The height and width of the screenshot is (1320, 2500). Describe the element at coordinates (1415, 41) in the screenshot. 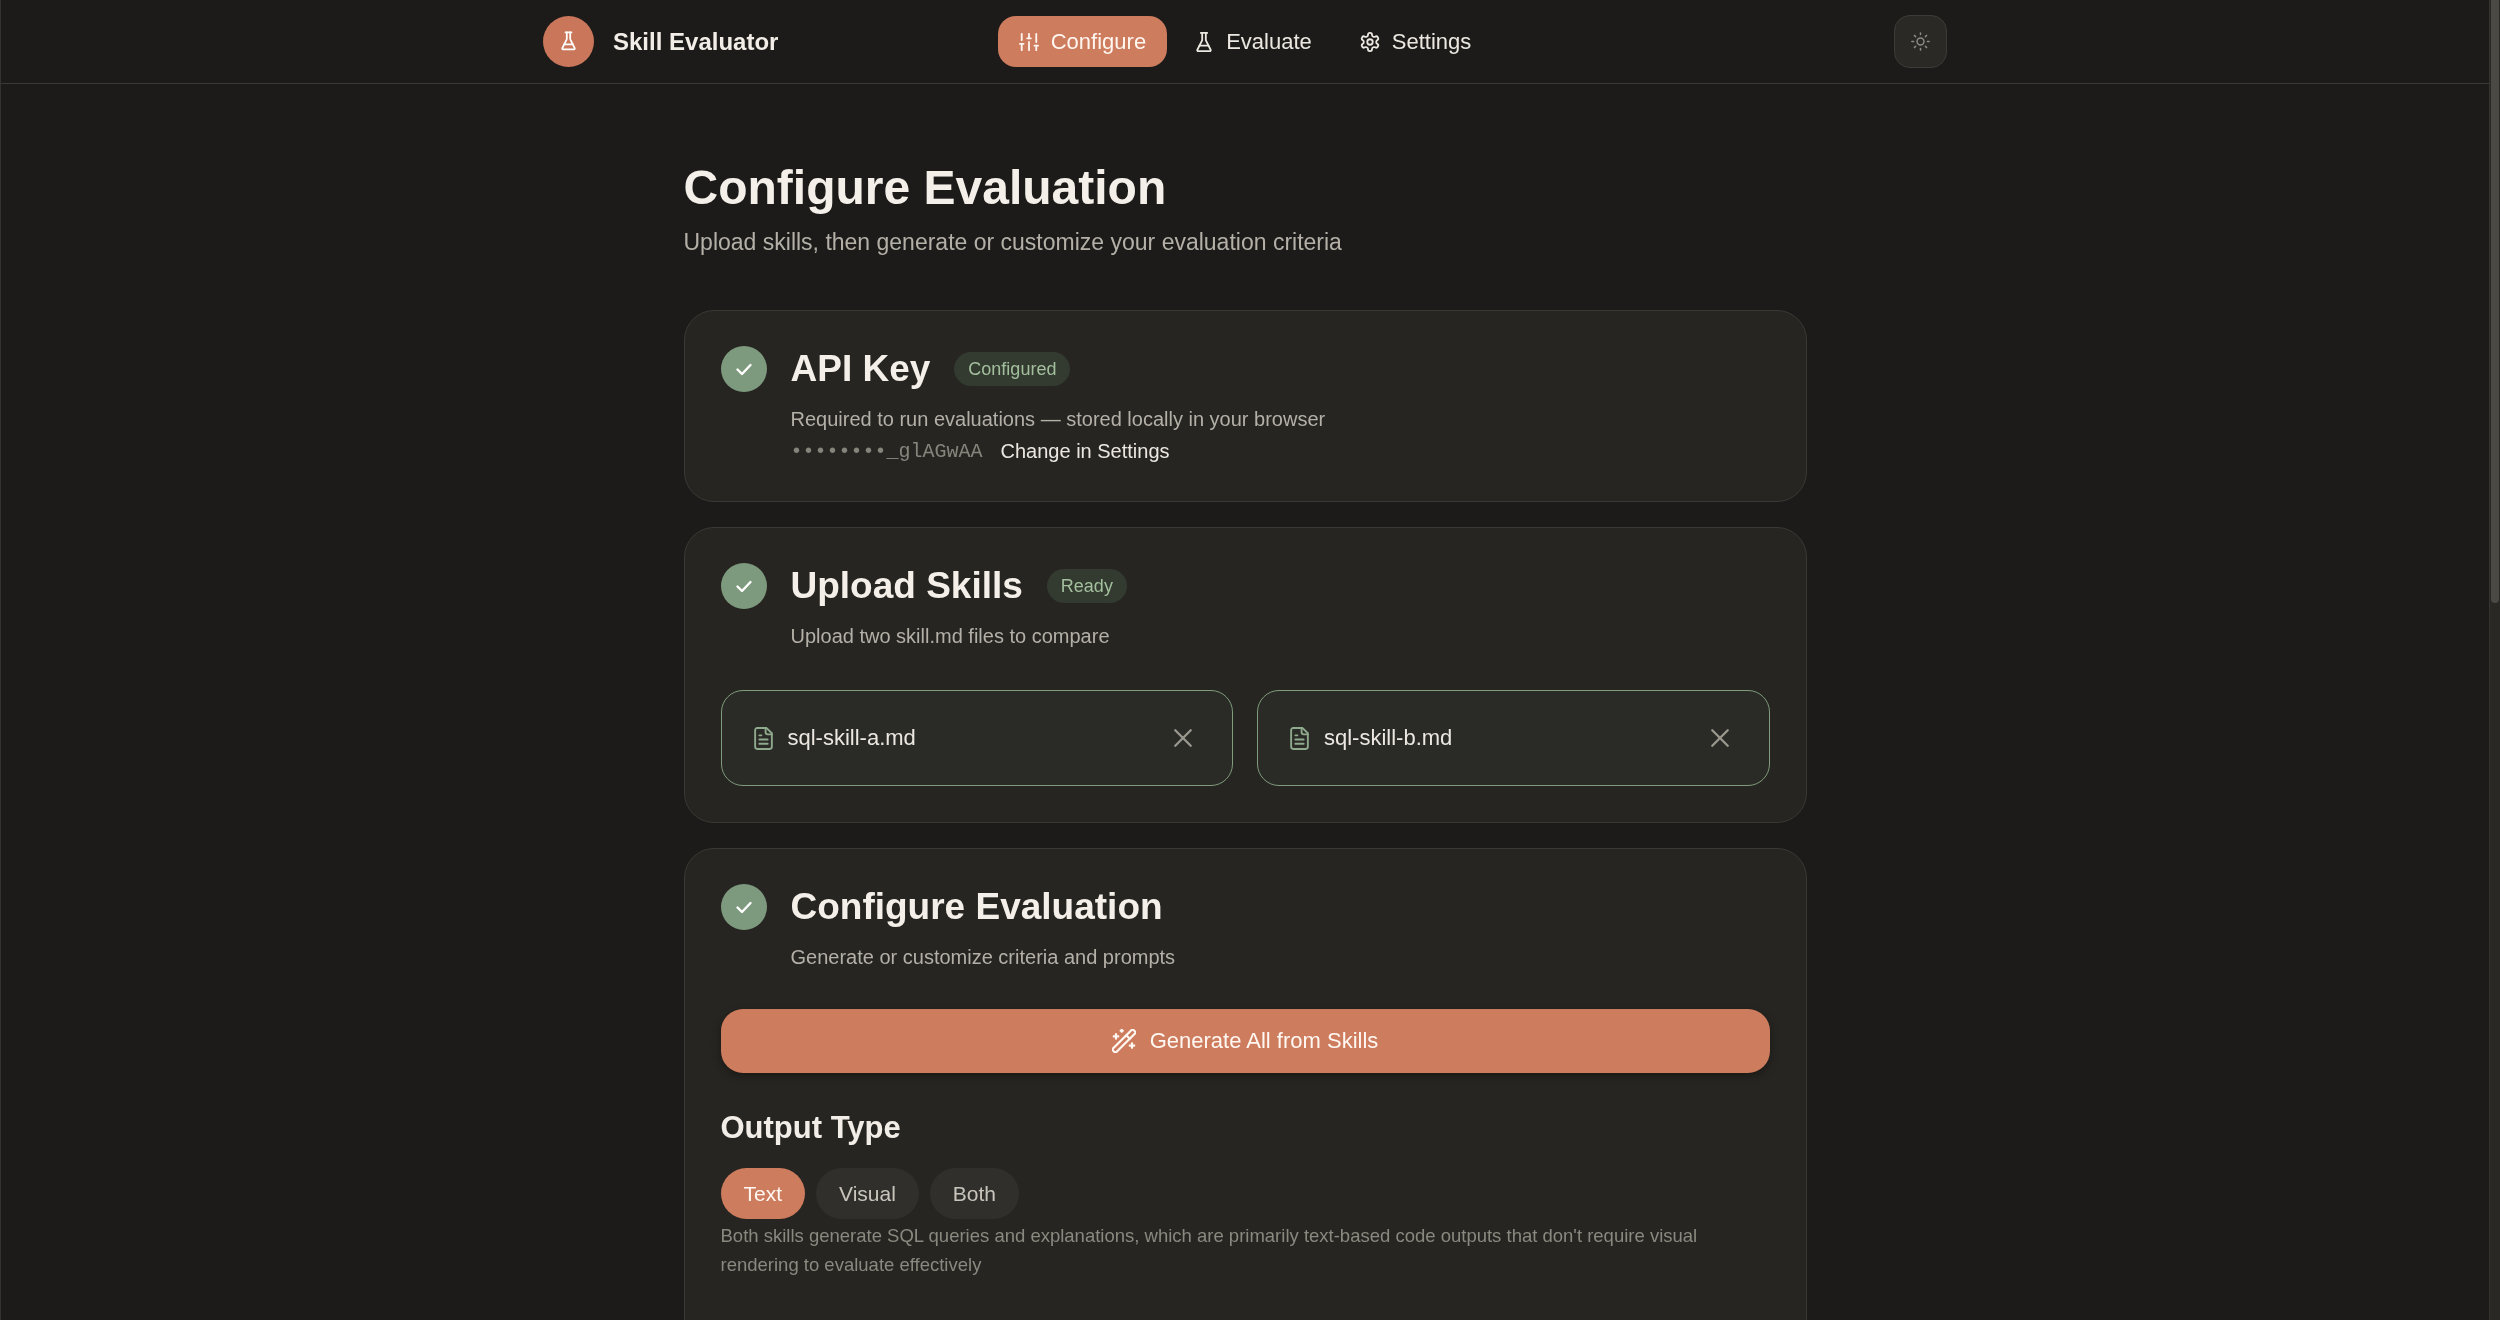

I see `nav-tab: Settings` at that location.